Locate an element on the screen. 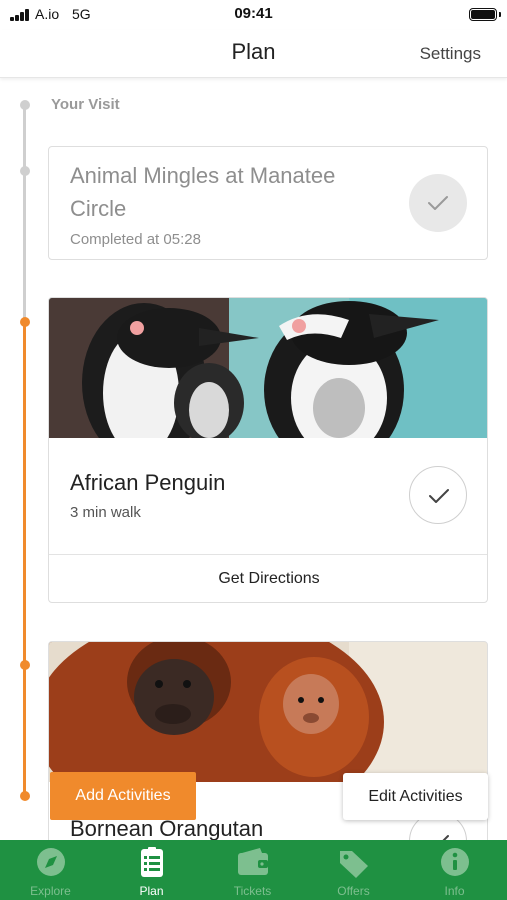 Image resolution: width=507 pixels, height=900 pixels. settings-button: Settings is located at coordinates (450, 54).